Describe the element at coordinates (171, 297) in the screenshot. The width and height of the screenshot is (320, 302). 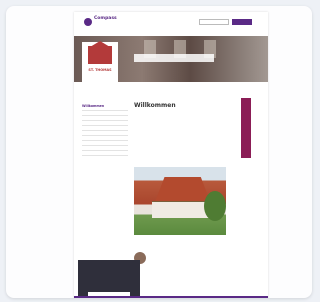
I see `site-footer` at that location.